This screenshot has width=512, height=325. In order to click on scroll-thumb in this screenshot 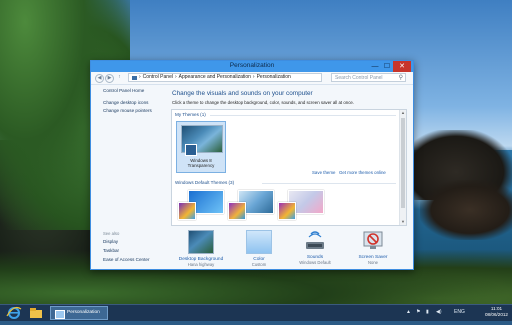, I will do `click(403, 163)`.